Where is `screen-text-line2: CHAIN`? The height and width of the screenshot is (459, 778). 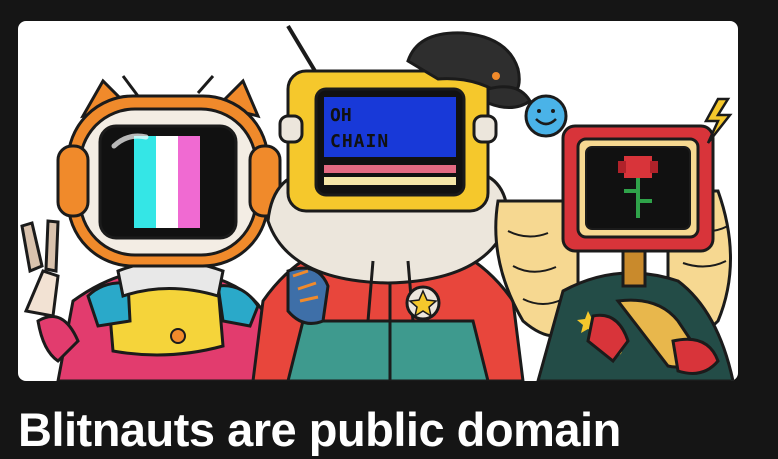 screen-text-line2: CHAIN is located at coordinates (359, 141).